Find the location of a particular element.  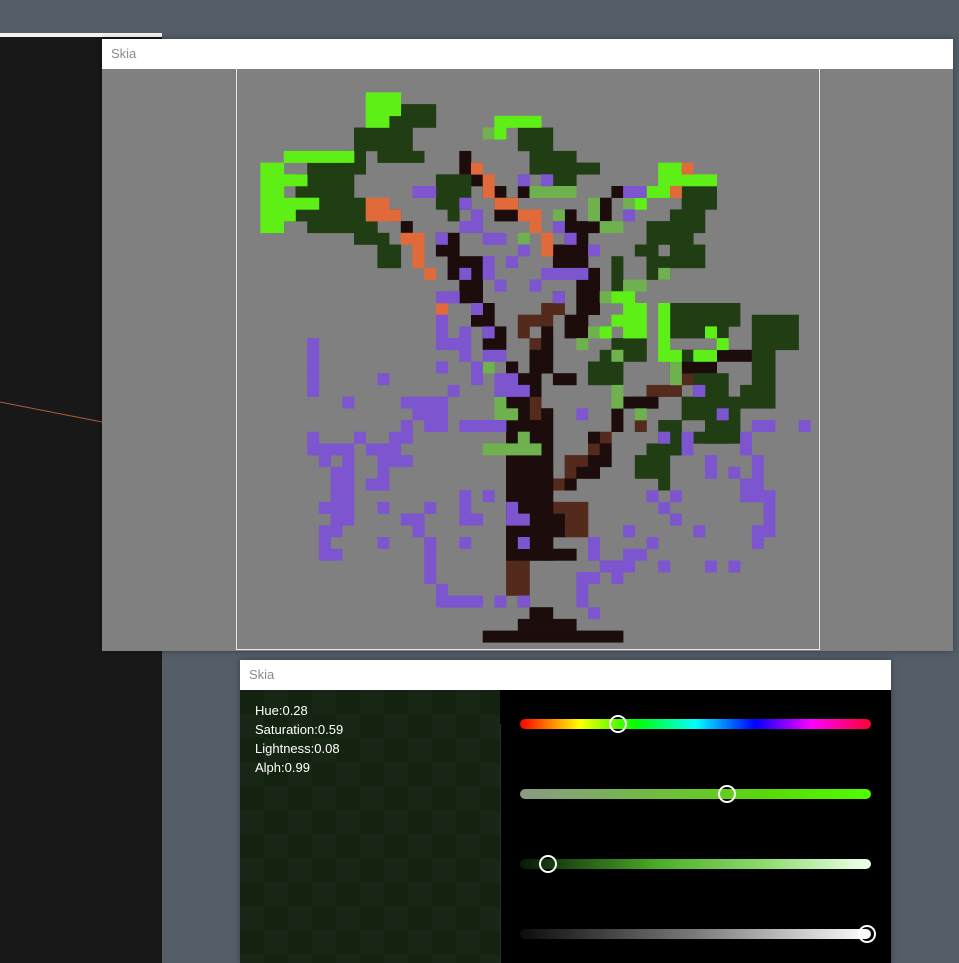

lightness-readout: Lightness:0.08 is located at coordinates (297, 748).